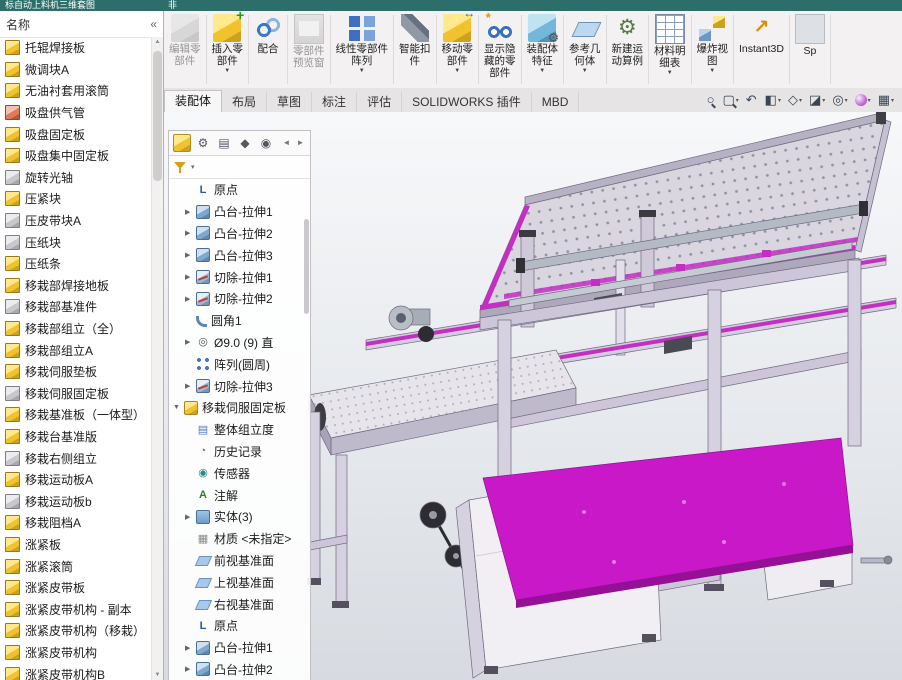  What do you see at coordinates (773, 100) in the screenshot?
I see `section-view-icon: ◧ ▾` at bounding box center [773, 100].